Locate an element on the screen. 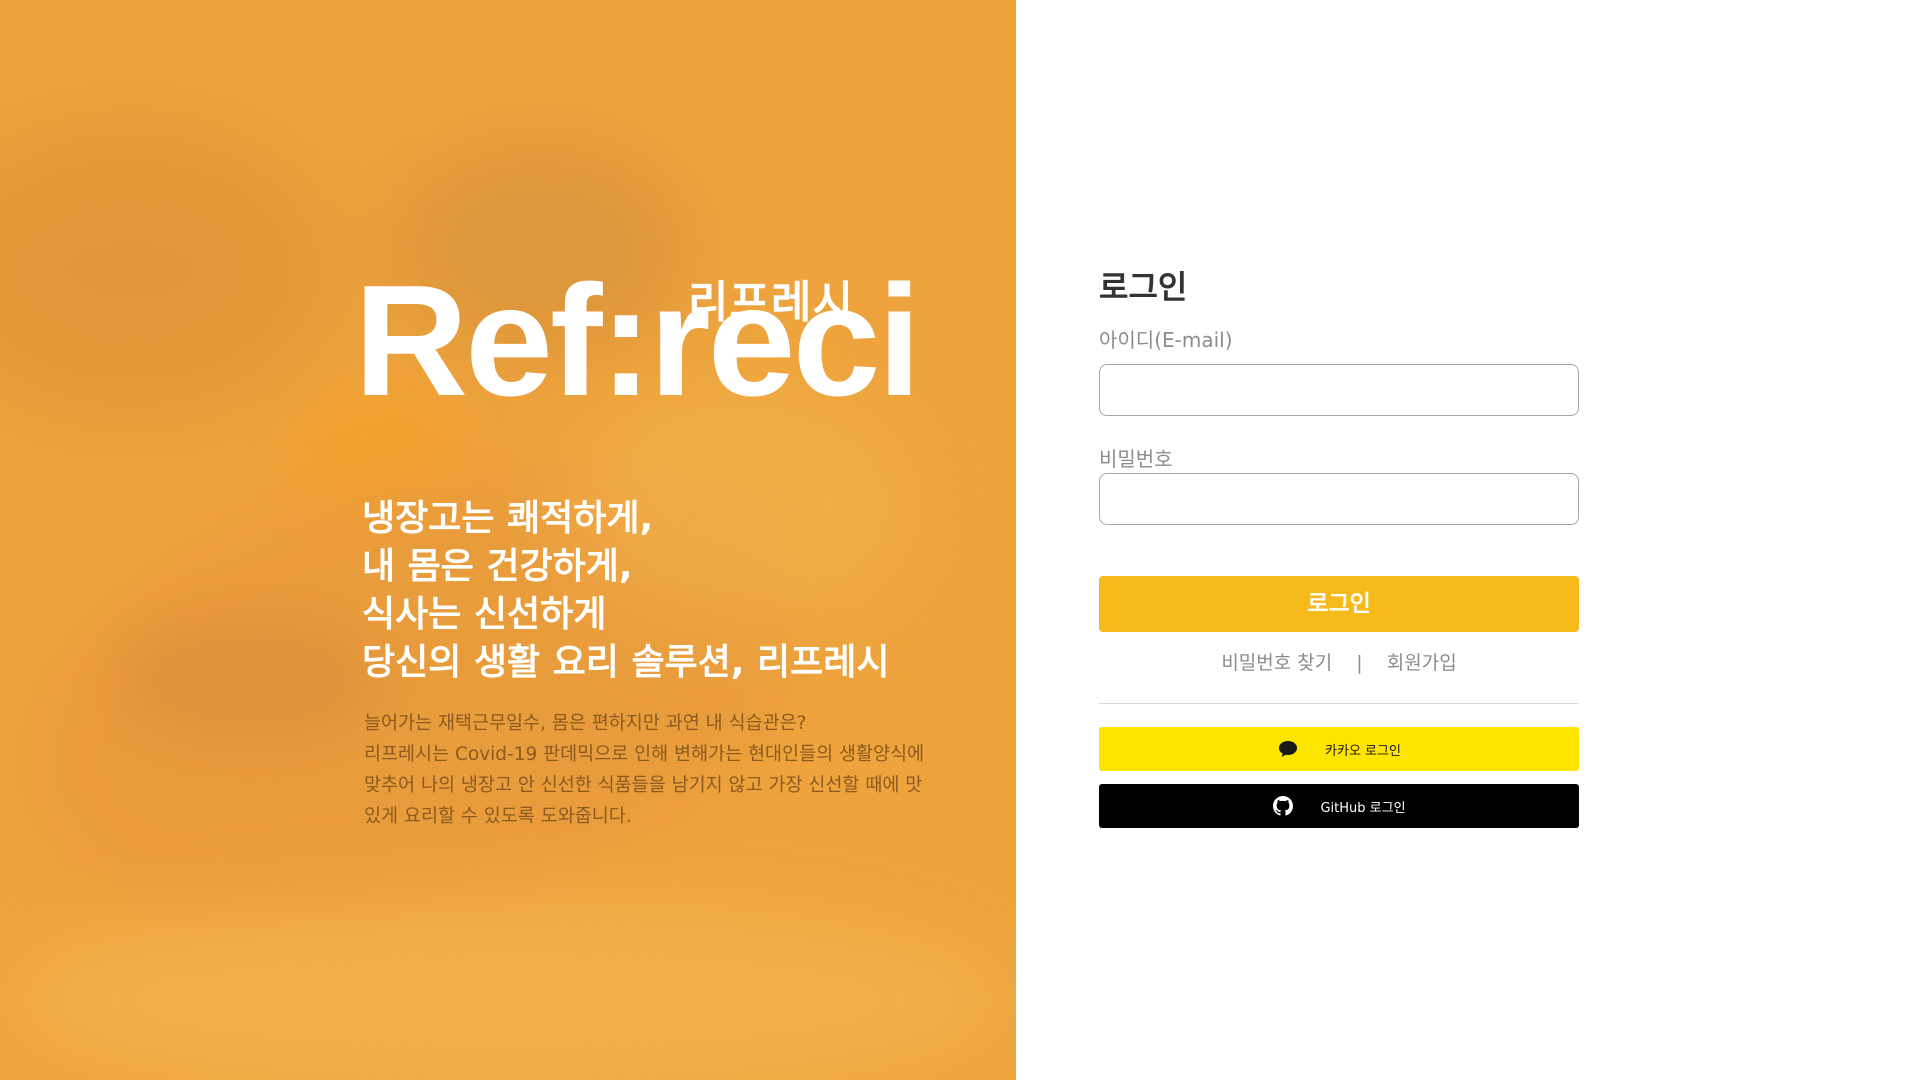 The height and width of the screenshot is (1080, 1920). password-field is located at coordinates (1339, 499).